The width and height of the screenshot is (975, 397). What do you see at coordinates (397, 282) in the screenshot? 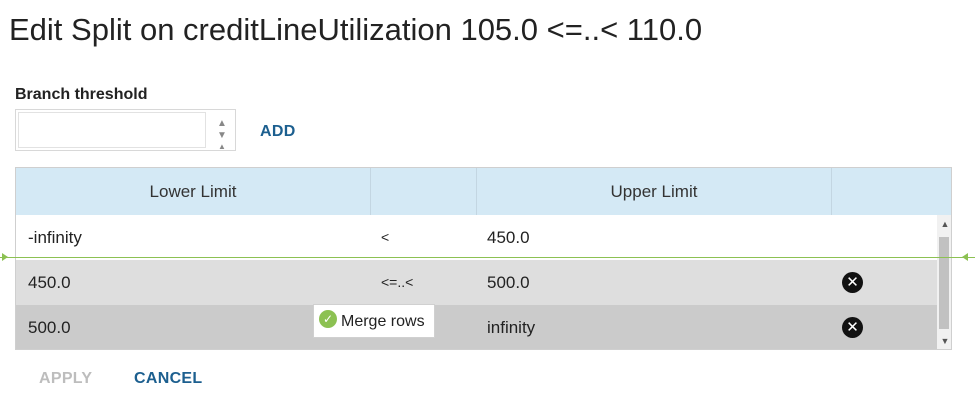
I see `operator-cell: <=..<` at bounding box center [397, 282].